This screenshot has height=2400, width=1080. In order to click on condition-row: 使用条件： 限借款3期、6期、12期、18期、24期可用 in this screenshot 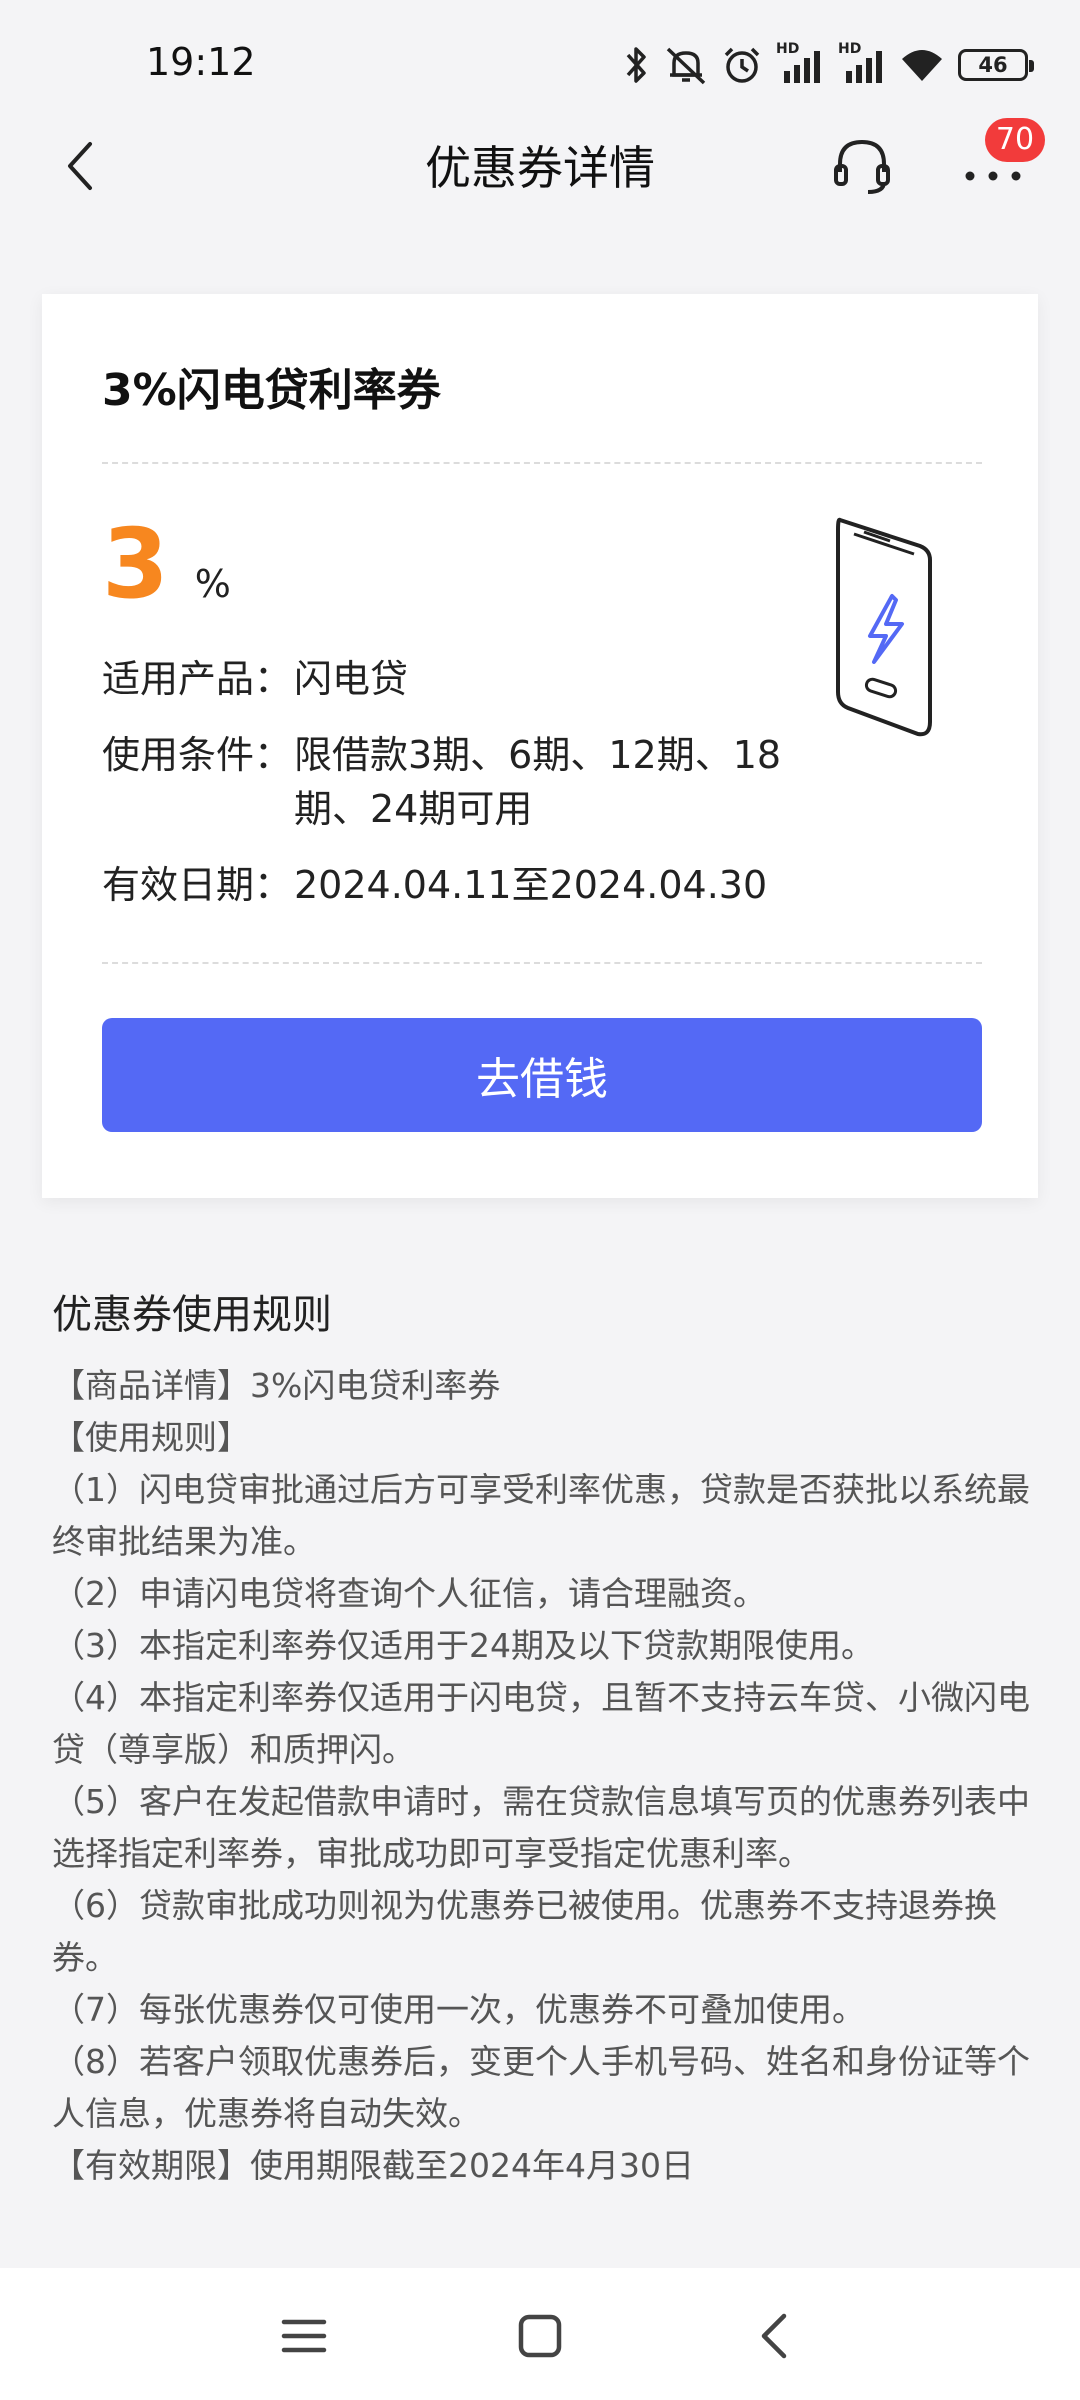, I will do `click(448, 782)`.